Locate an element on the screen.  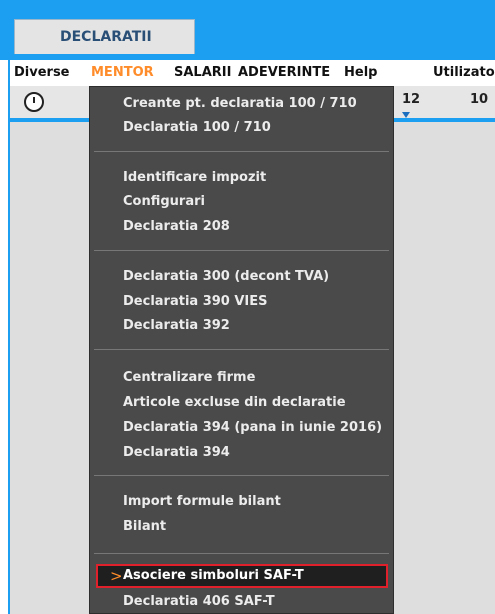
tab-declaratii: DECLARATII is located at coordinates (104, 36).